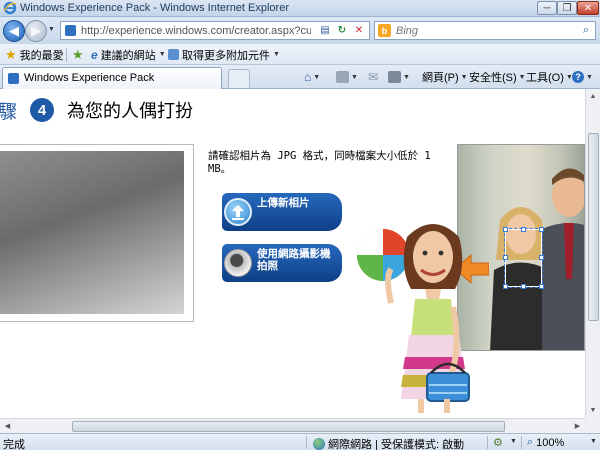 This screenshot has width=600, height=450. What do you see at coordinates (396, 444) in the screenshot?
I see `security-zone-label: 網際網路 | 受保護模式: 啟動` at bounding box center [396, 444].